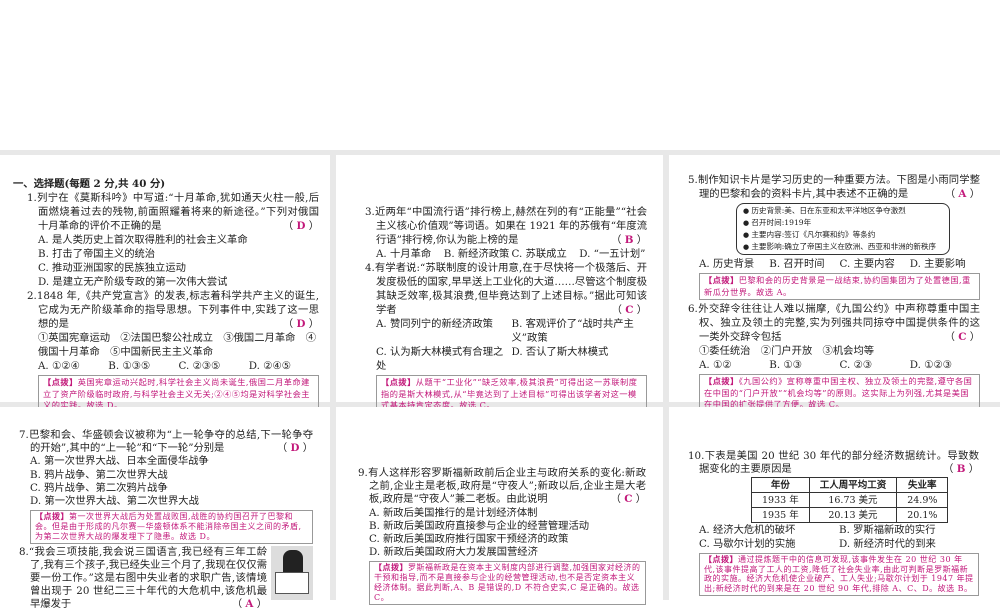  I want to click on option-B: B. ①③⑤, so click(143, 366).